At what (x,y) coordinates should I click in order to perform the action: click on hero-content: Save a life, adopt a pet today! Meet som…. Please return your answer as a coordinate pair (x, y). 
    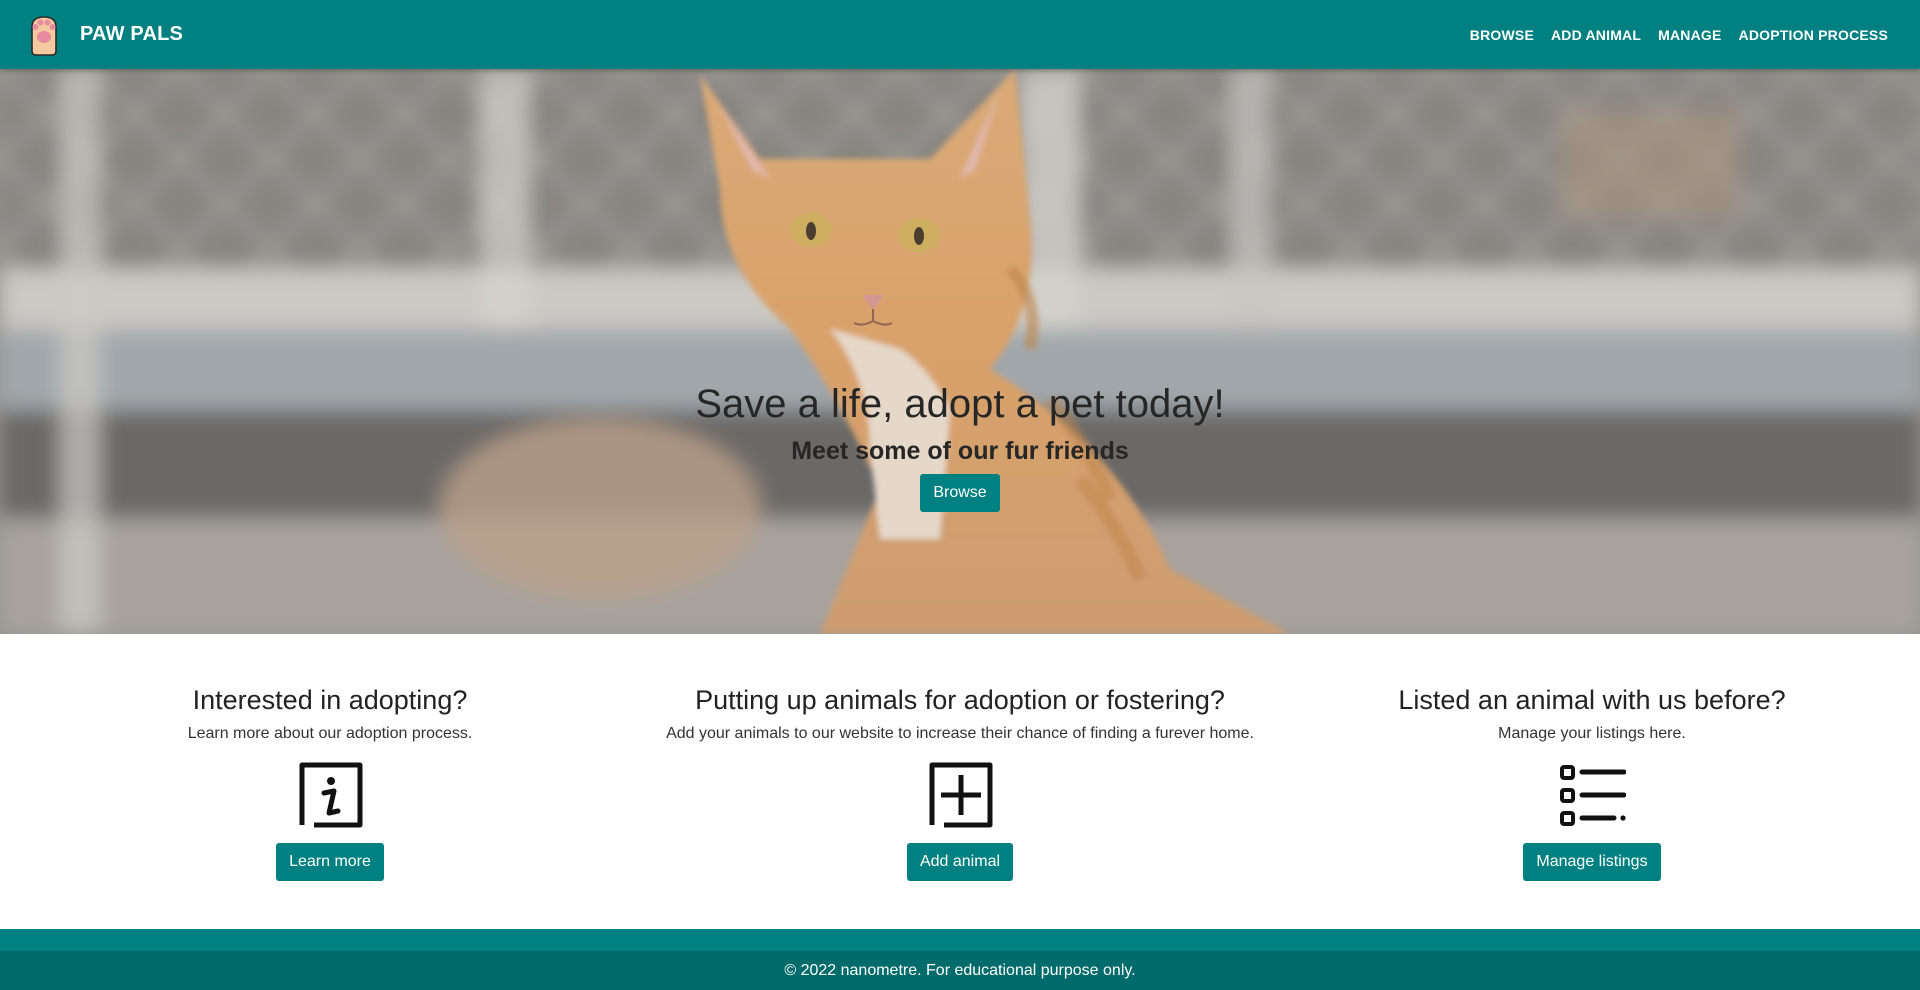
    Looking at the image, I should click on (960, 447).